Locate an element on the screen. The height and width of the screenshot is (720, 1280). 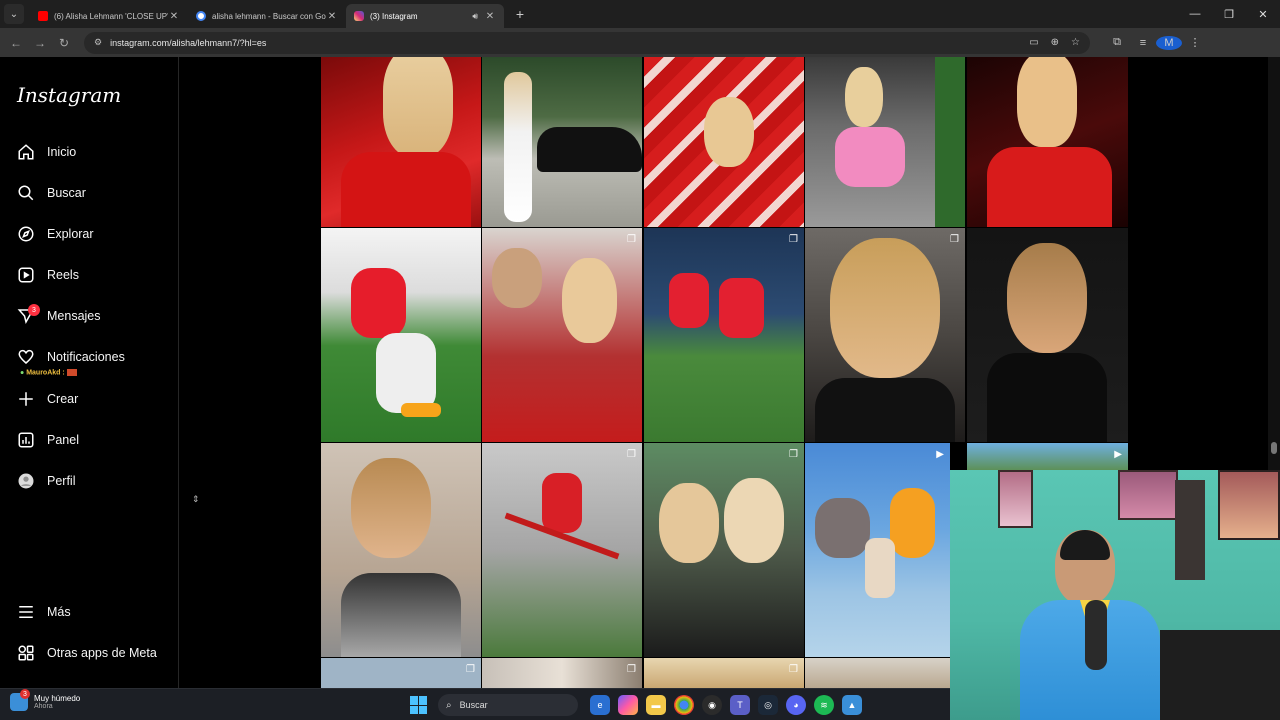
nav-otras-apps: Otras apps de Meta is located at coordinates (87, 653).